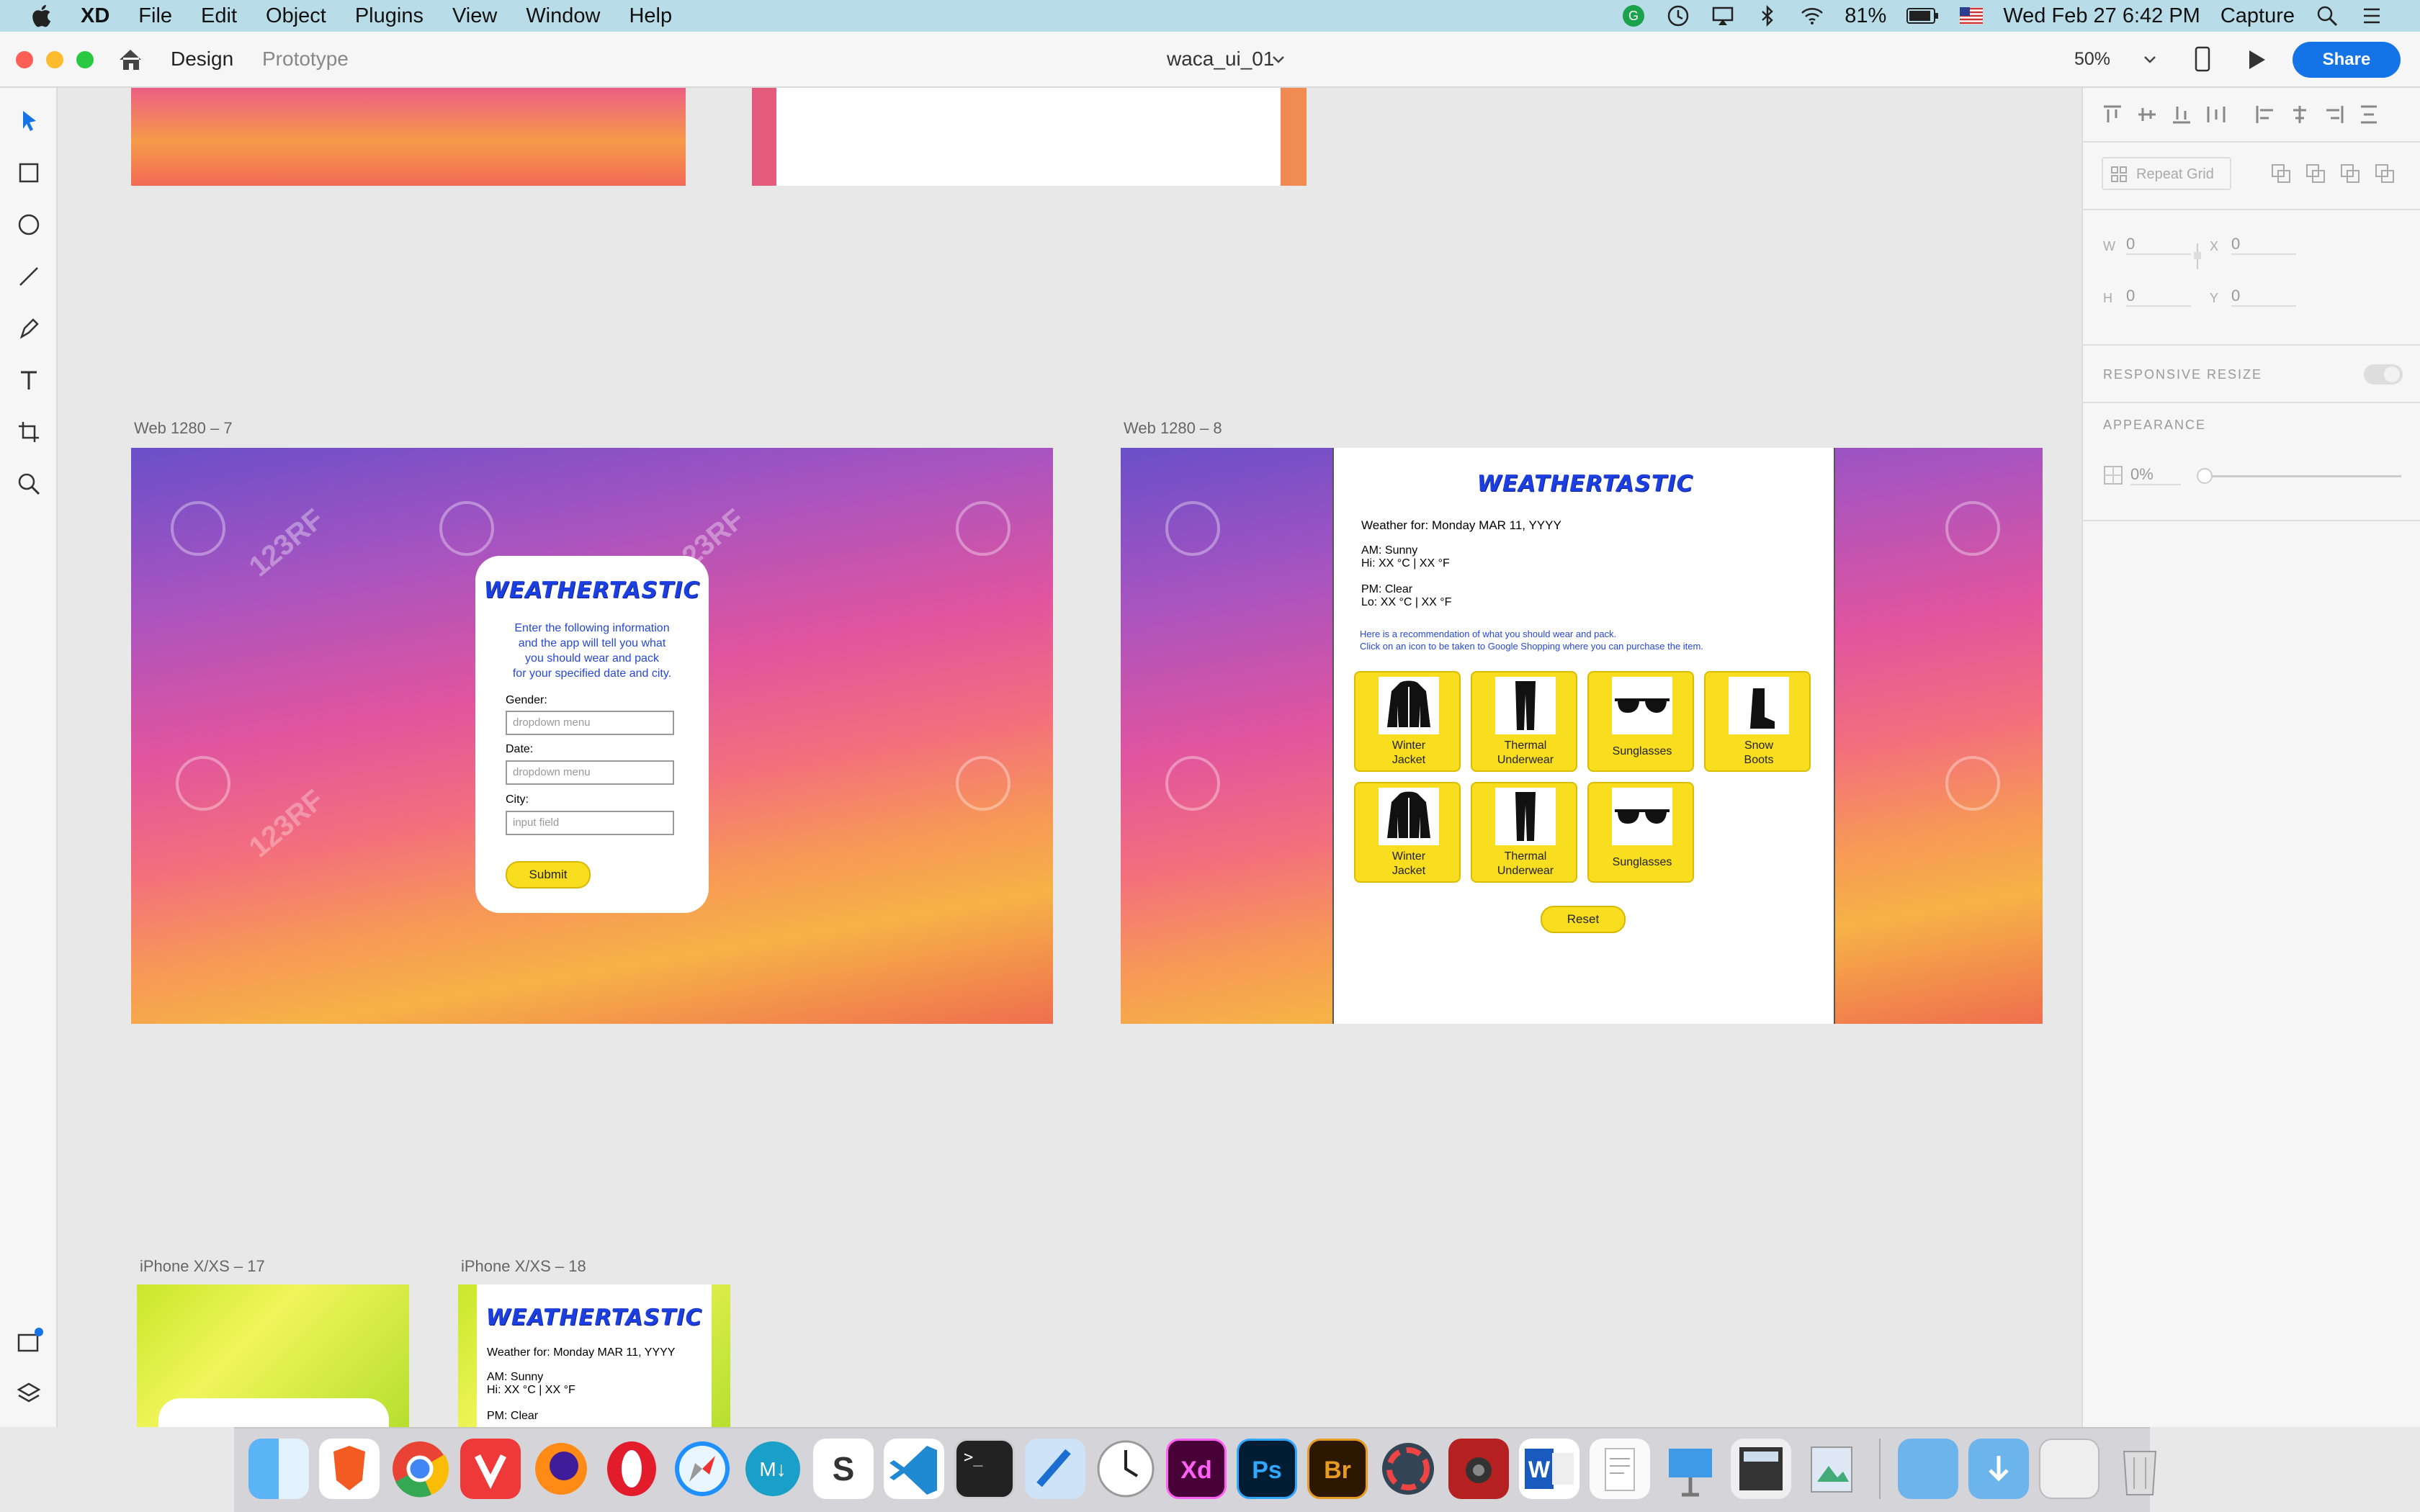 Image resolution: width=2420 pixels, height=1512 pixels. I want to click on chevron-down-icon, so click(1278, 60).